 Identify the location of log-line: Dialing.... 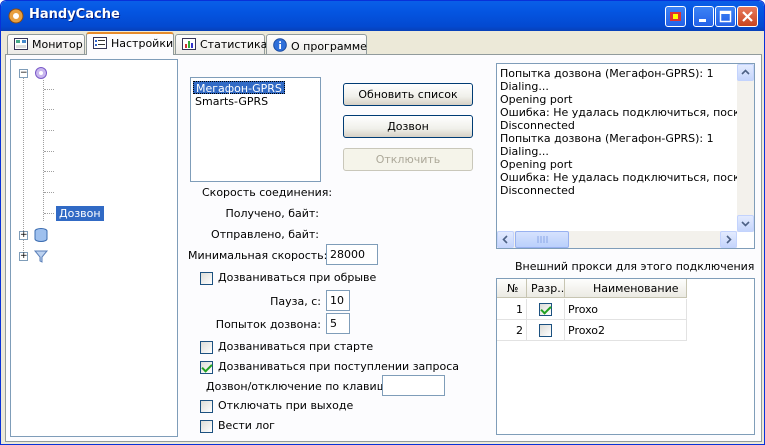
(524, 86).